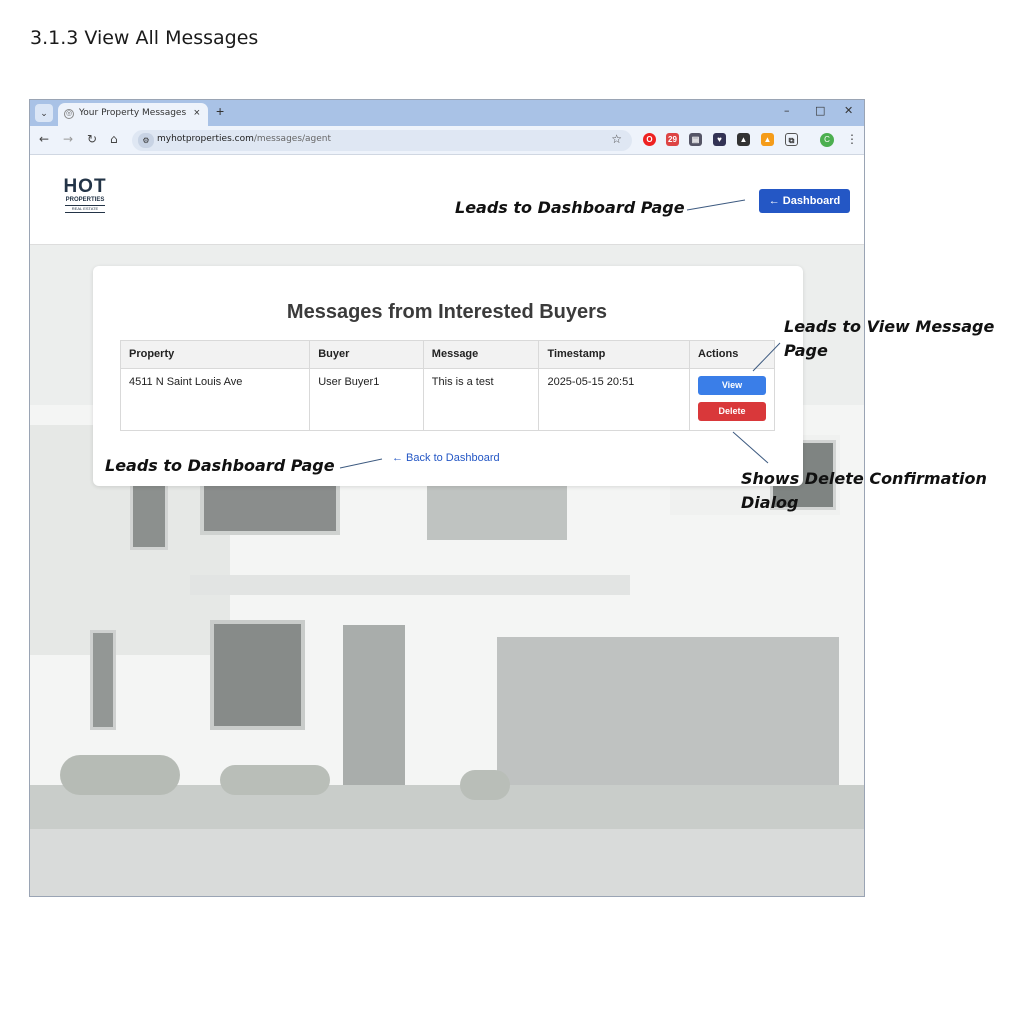 Image resolution: width=1030 pixels, height=1022 pixels. What do you see at coordinates (69, 114) in the screenshot?
I see `globe-icon: ◎` at bounding box center [69, 114].